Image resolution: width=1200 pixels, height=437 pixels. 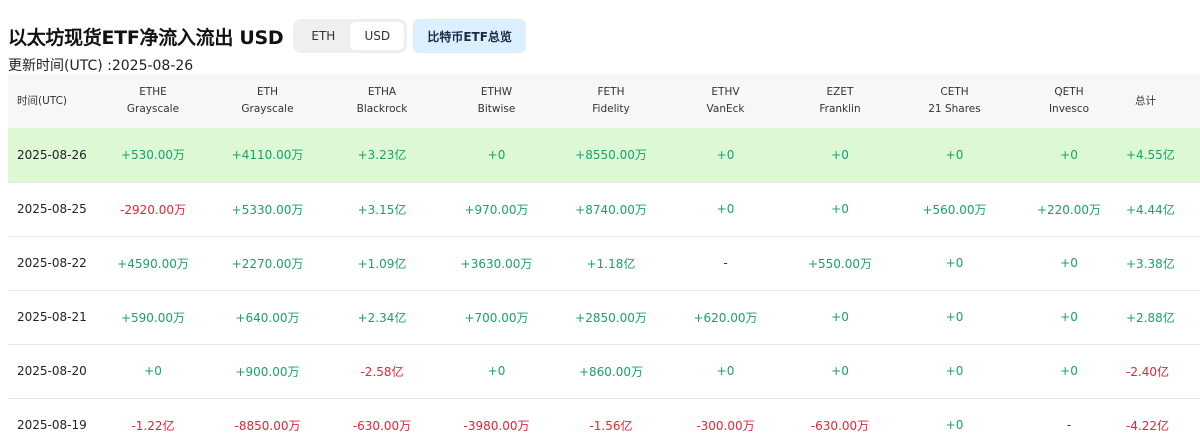 I want to click on column-header: EZET Franklin, so click(x=840, y=101).